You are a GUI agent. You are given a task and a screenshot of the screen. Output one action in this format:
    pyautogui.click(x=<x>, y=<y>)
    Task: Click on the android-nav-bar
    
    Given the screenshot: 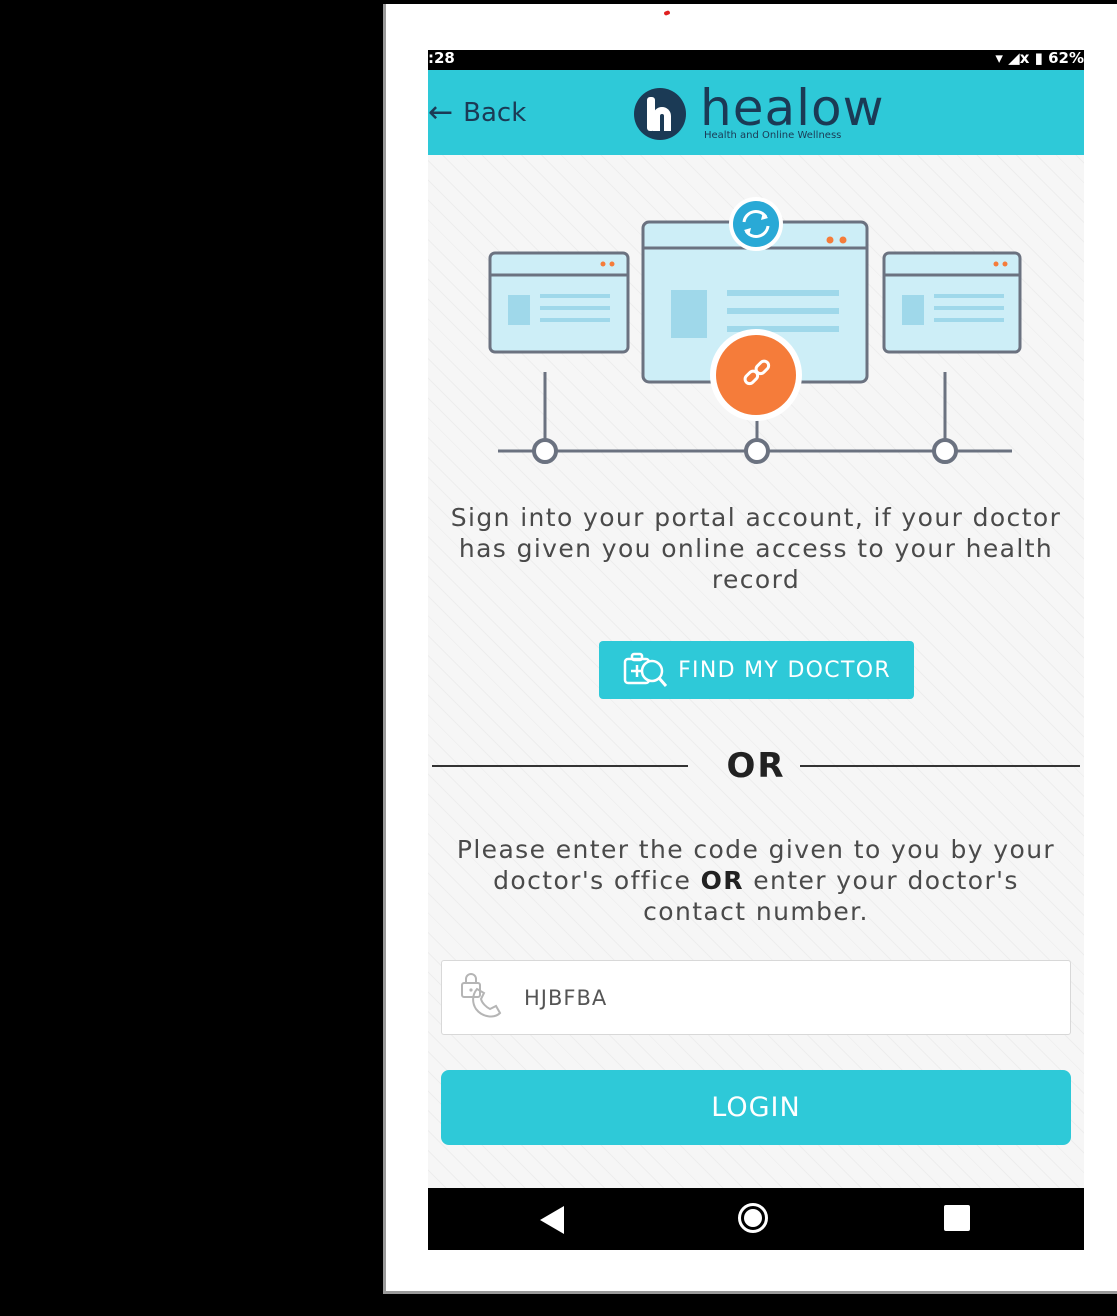 What is the action you would take?
    pyautogui.click(x=756, y=1219)
    